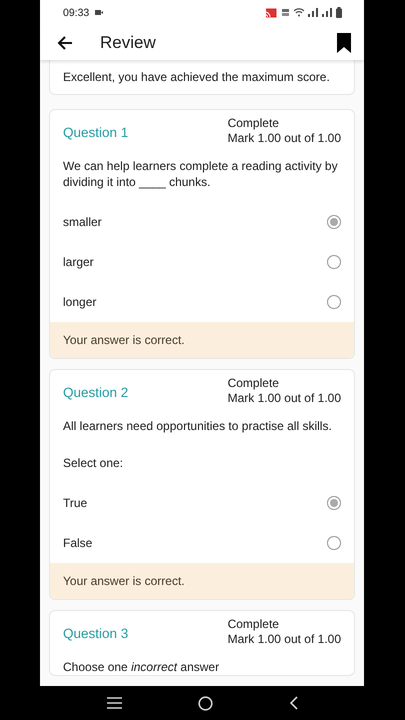 The image size is (405, 720). I want to click on bookmark-button, so click(344, 42).